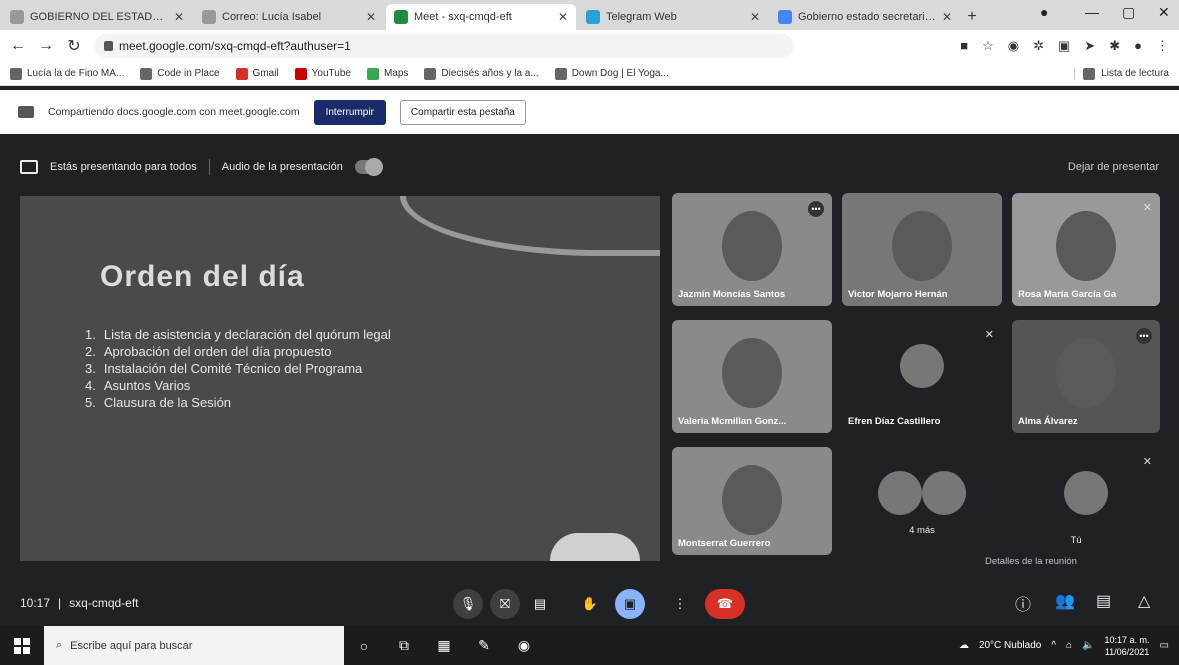 The width and height of the screenshot is (1179, 665). Describe the element at coordinates (680, 604) in the screenshot. I see `more-options-button: ⋮` at that location.